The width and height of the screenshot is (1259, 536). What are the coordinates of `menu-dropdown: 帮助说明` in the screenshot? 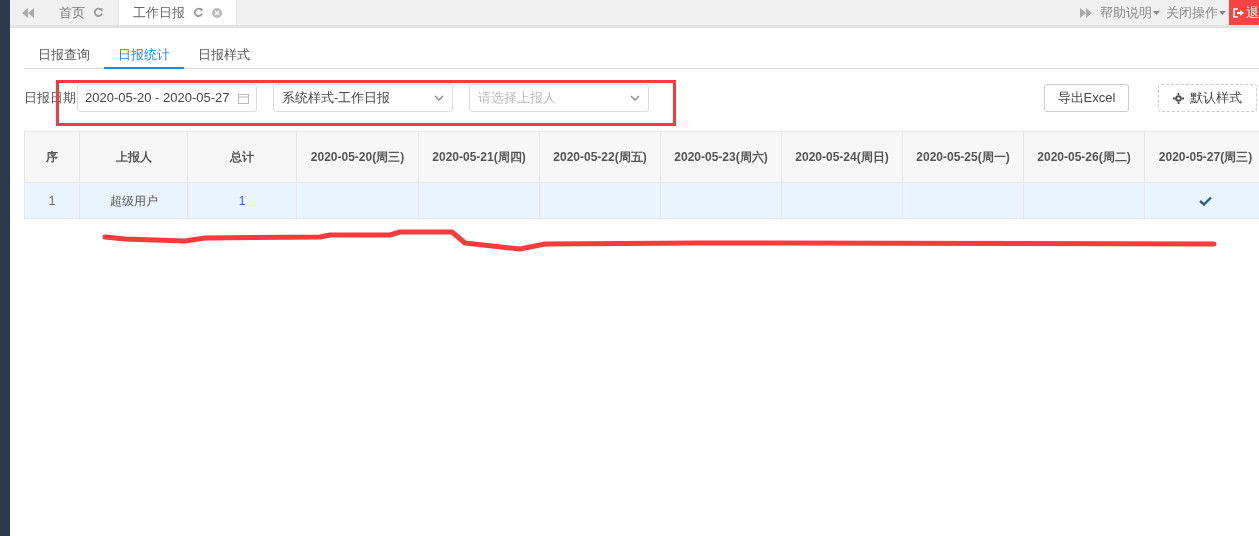 It's located at (1130, 12).